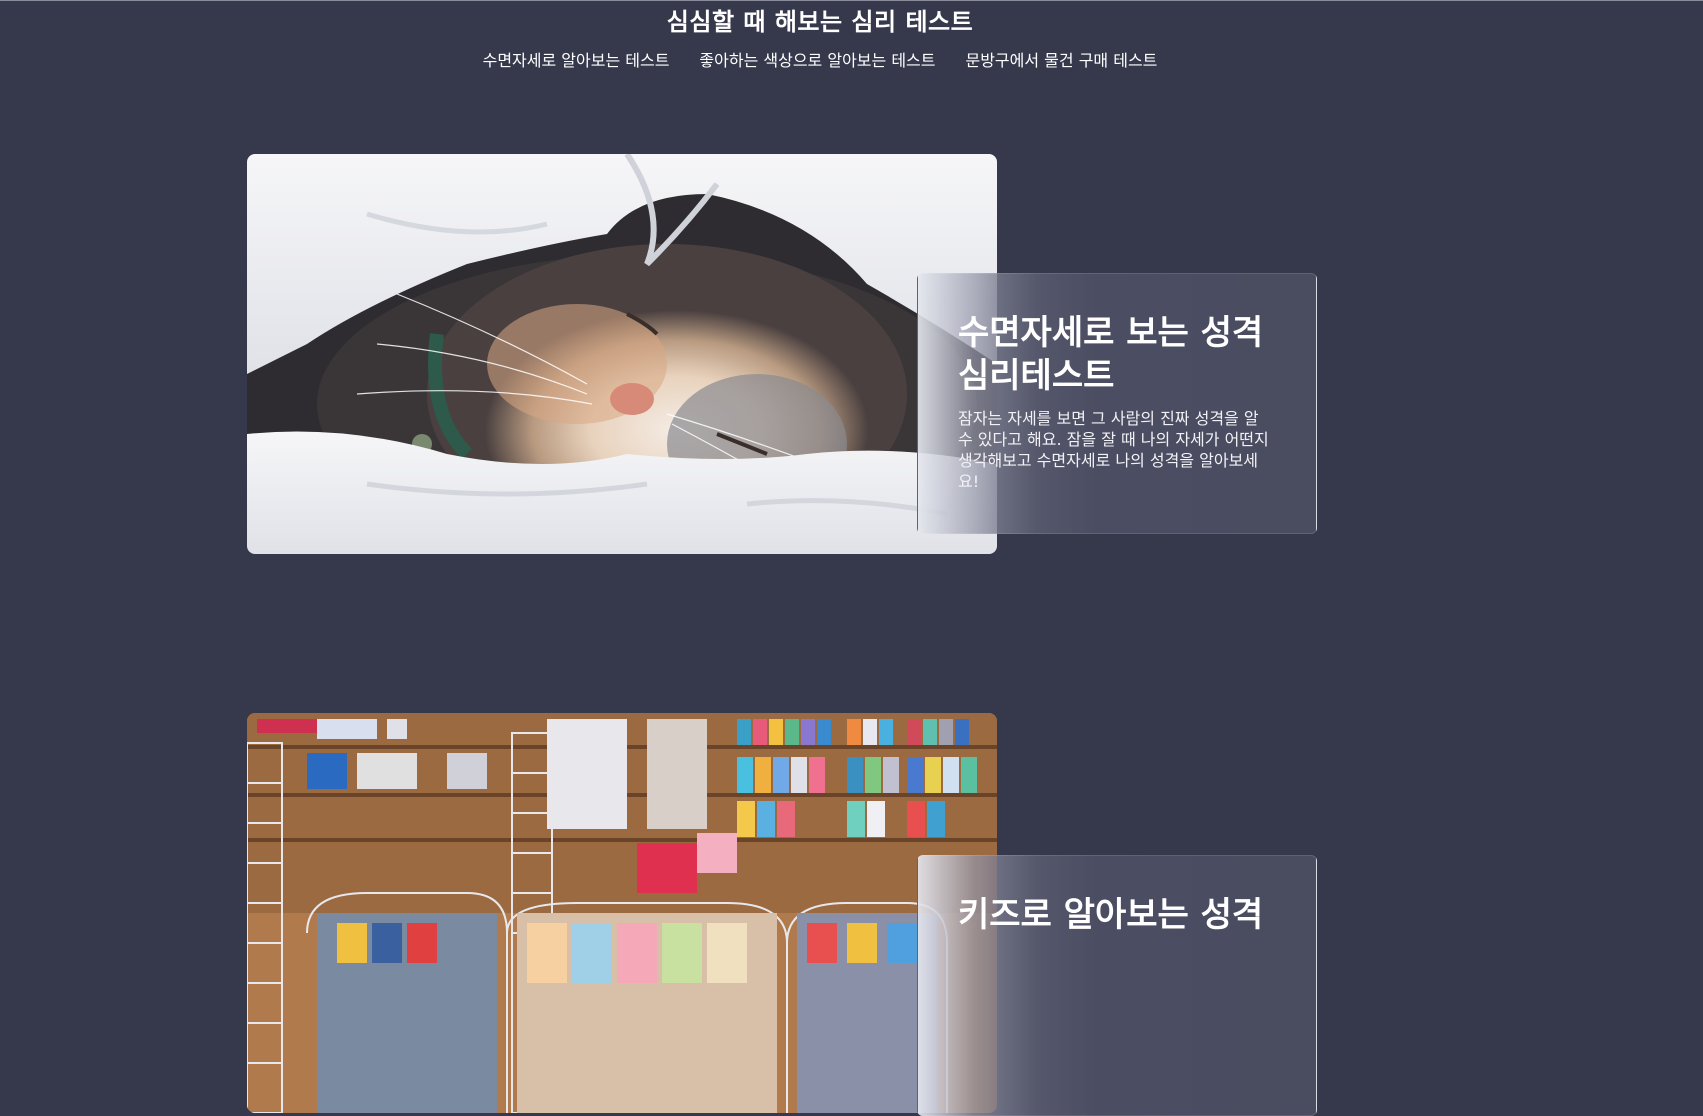  What do you see at coordinates (820, 22) in the screenshot?
I see `site-title: 심심할 때 해보는 심리 테스트` at bounding box center [820, 22].